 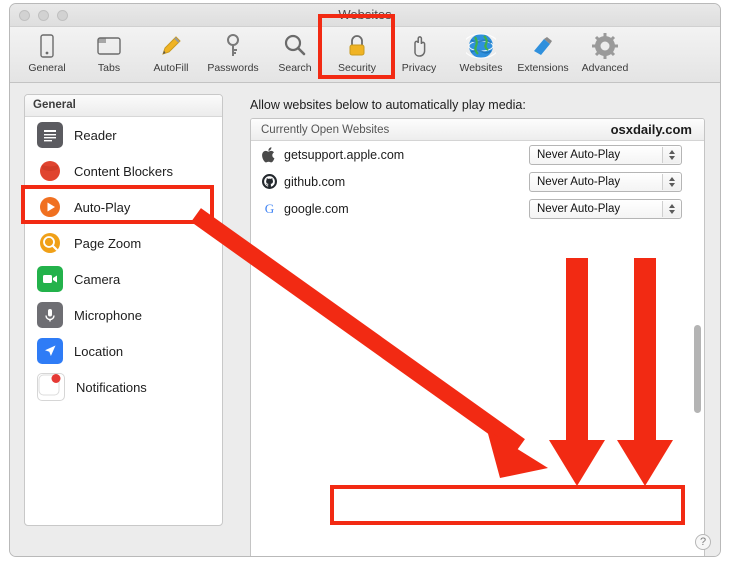 What do you see at coordinates (269, 182) in the screenshot?
I see `github-favicon` at bounding box center [269, 182].